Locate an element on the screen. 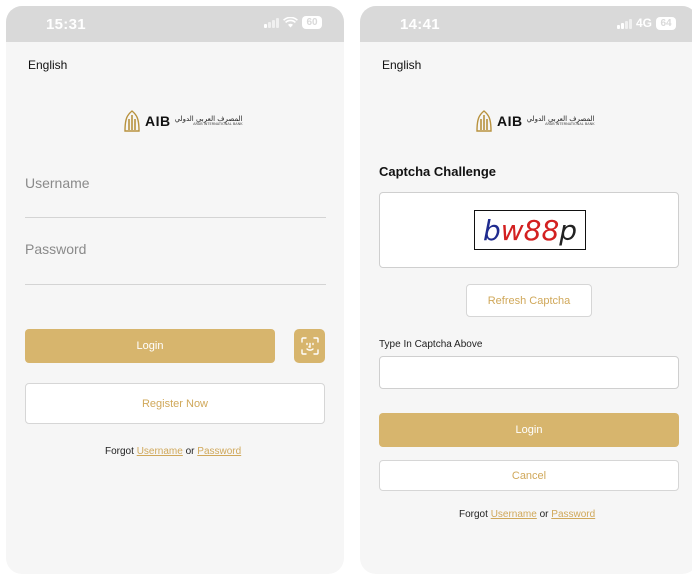 This screenshot has width=692, height=578. captcha-title: Captcha Challenge is located at coordinates (438, 171).